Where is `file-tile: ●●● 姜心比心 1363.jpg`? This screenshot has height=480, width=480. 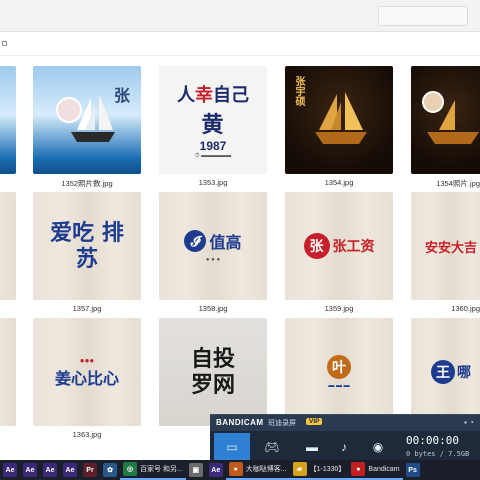 file-tile: ●●● 姜心比心 1363.jpg is located at coordinates (89, 374).